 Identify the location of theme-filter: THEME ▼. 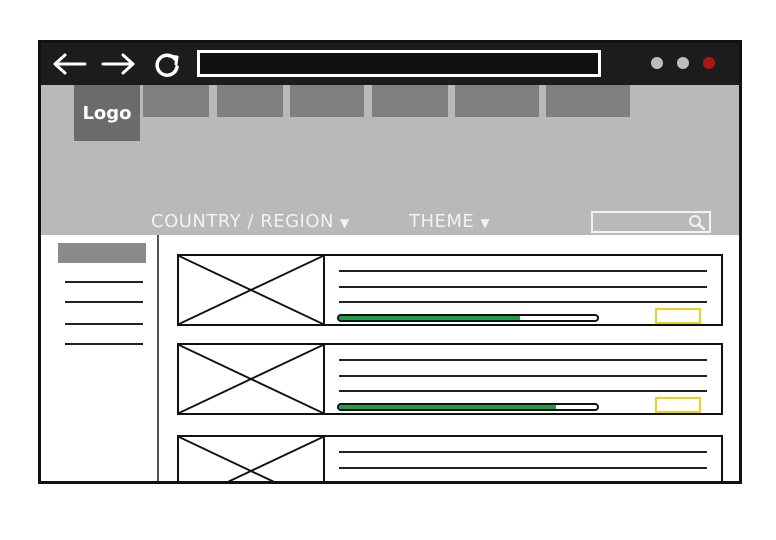
(449, 221).